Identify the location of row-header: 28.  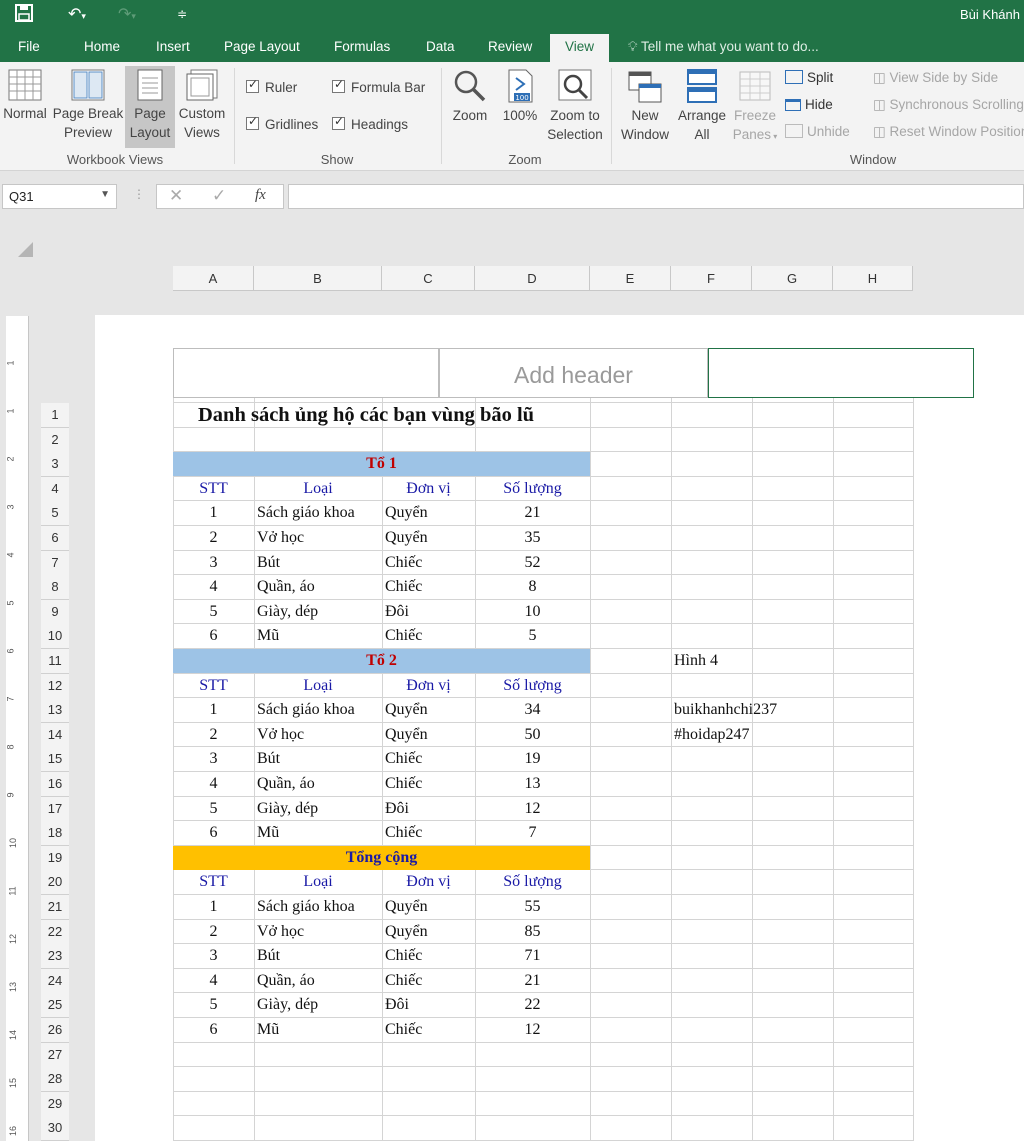
(55, 1079).